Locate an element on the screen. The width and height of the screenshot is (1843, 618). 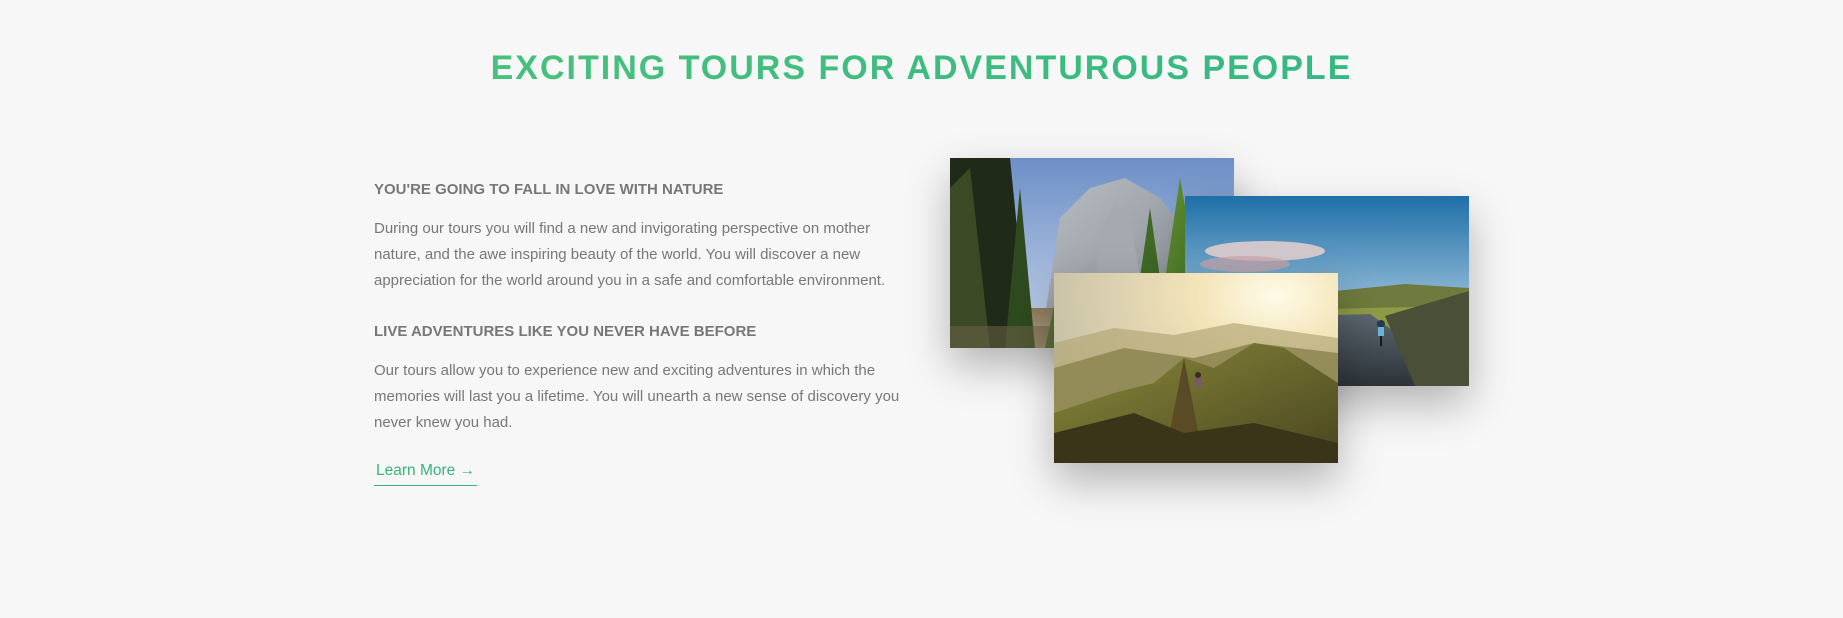
mountain-ridge-hiker-photo is located at coordinates (1196, 368).